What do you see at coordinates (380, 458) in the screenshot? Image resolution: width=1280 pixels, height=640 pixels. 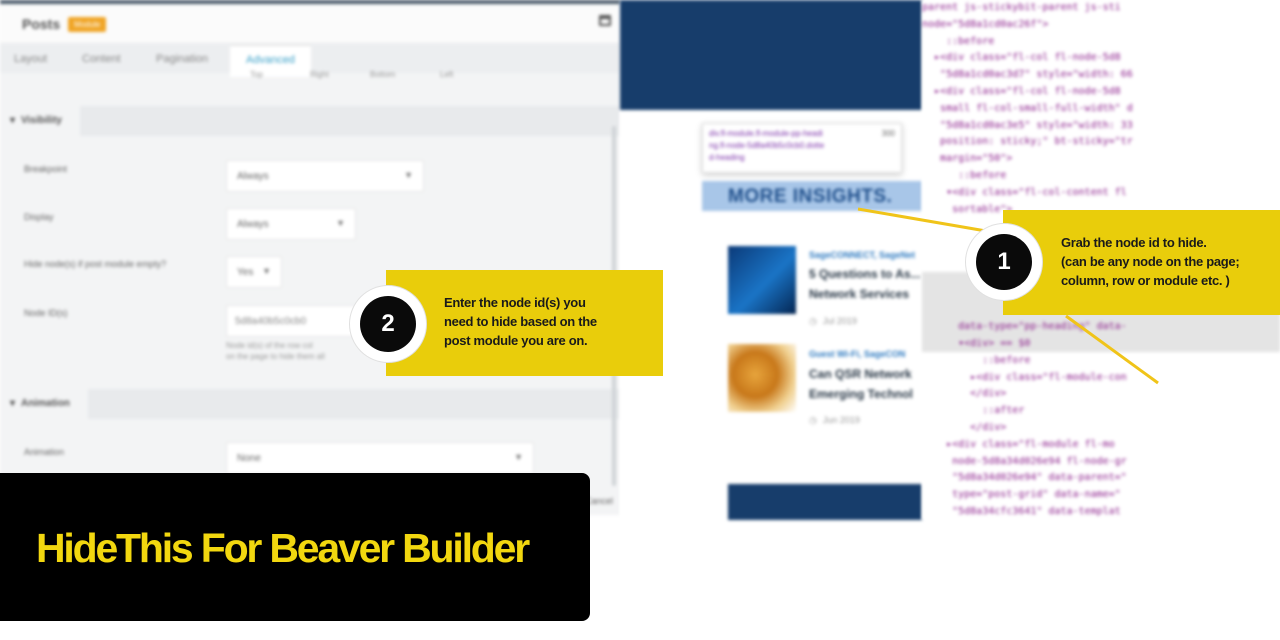 I see `animation-select: None ▼` at bounding box center [380, 458].